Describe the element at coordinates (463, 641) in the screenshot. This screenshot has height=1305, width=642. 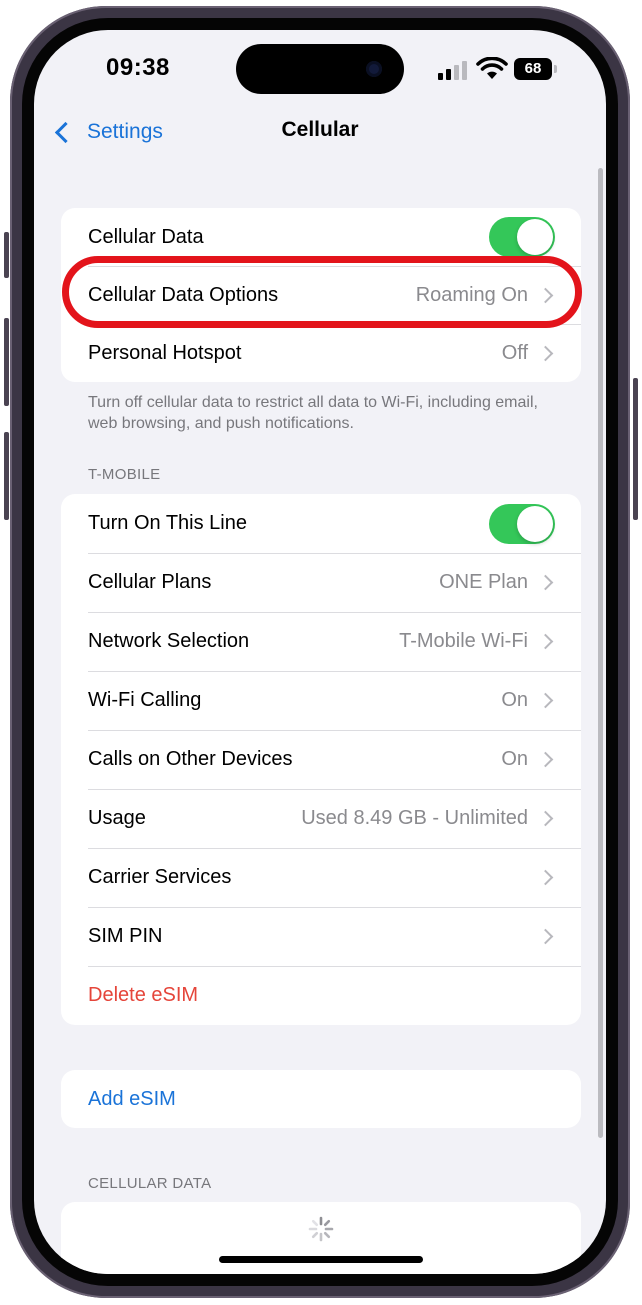
I see `row-value: T-Mobile Wi-Fi` at that location.